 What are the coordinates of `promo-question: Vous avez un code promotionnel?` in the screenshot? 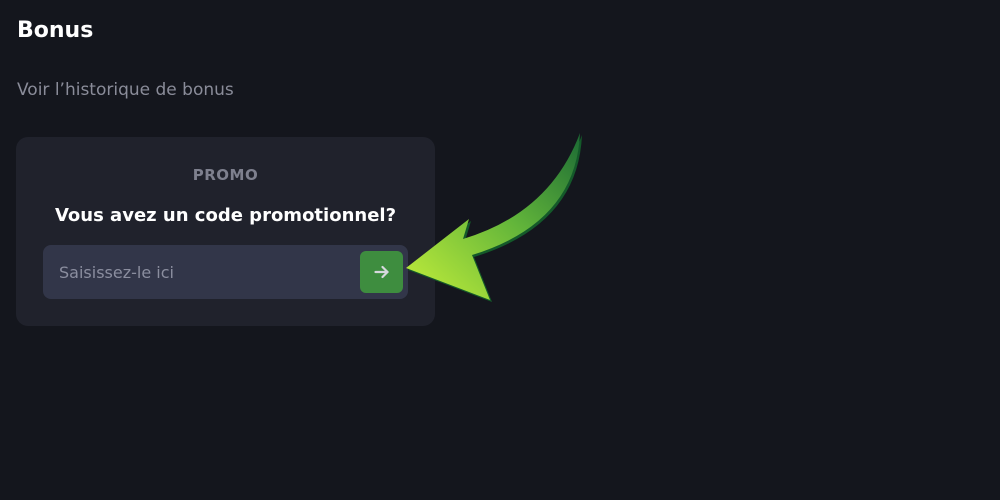 It's located at (225, 215).